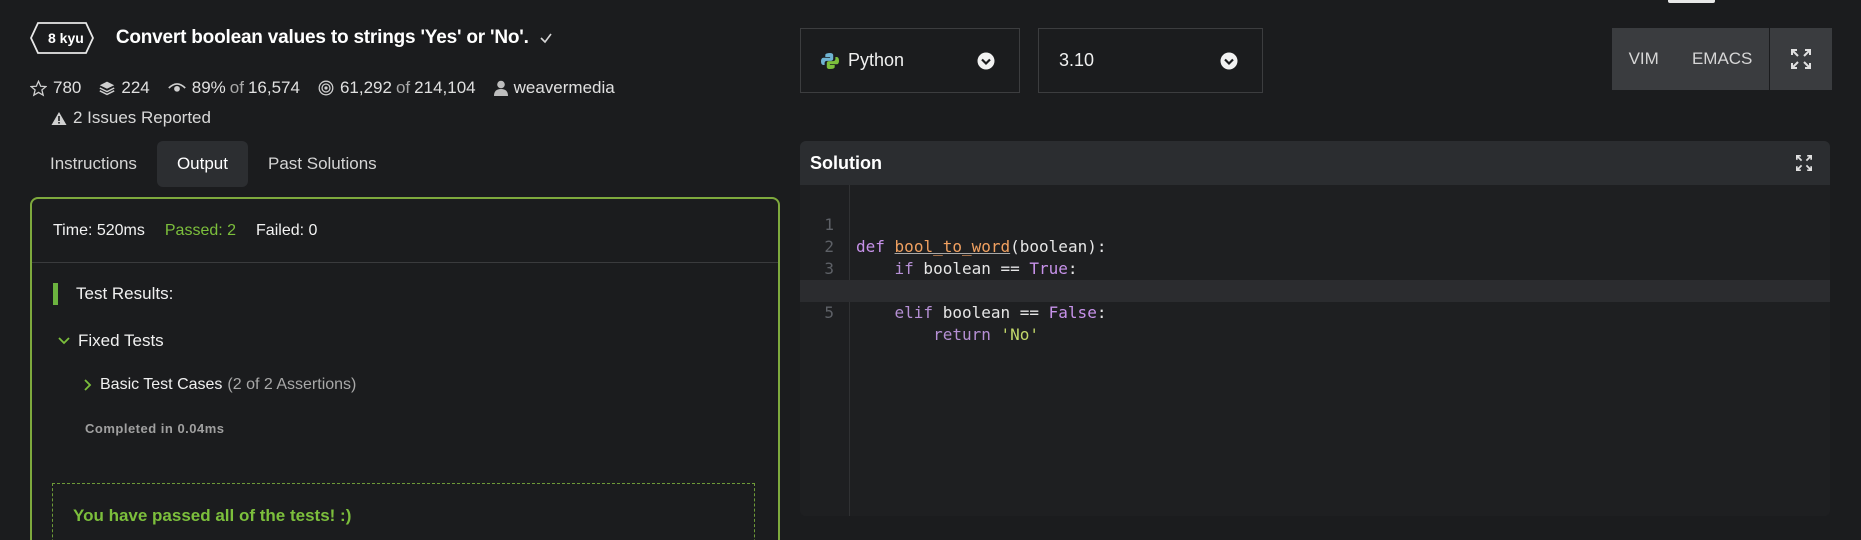 The height and width of the screenshot is (540, 1861). I want to click on fixed-tests-group: Fixed Tests, so click(111, 341).